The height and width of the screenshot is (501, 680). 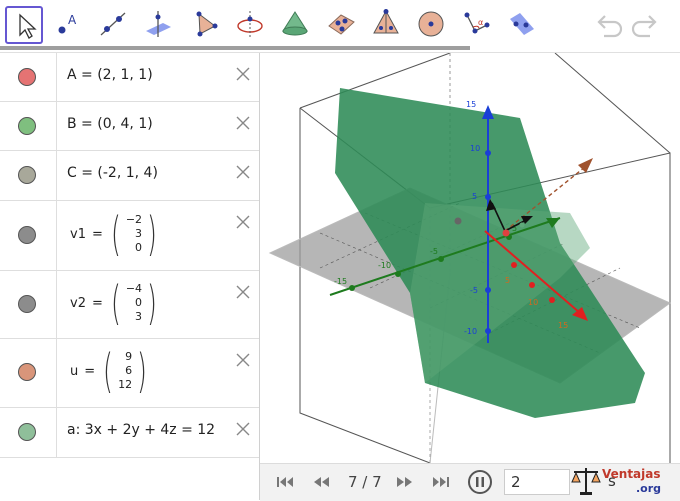 What do you see at coordinates (27, 235) in the screenshot?
I see `visibility-toggle-vector-v1` at bounding box center [27, 235].